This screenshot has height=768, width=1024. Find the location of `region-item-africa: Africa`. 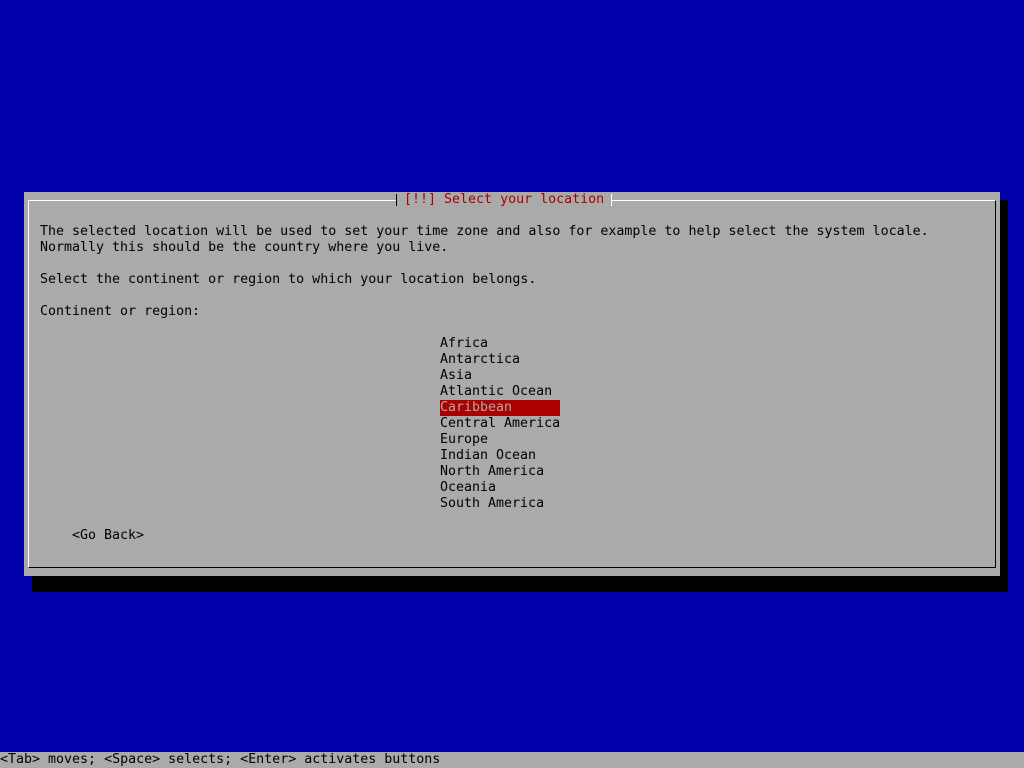

region-item-africa: Africa is located at coordinates (500, 344).